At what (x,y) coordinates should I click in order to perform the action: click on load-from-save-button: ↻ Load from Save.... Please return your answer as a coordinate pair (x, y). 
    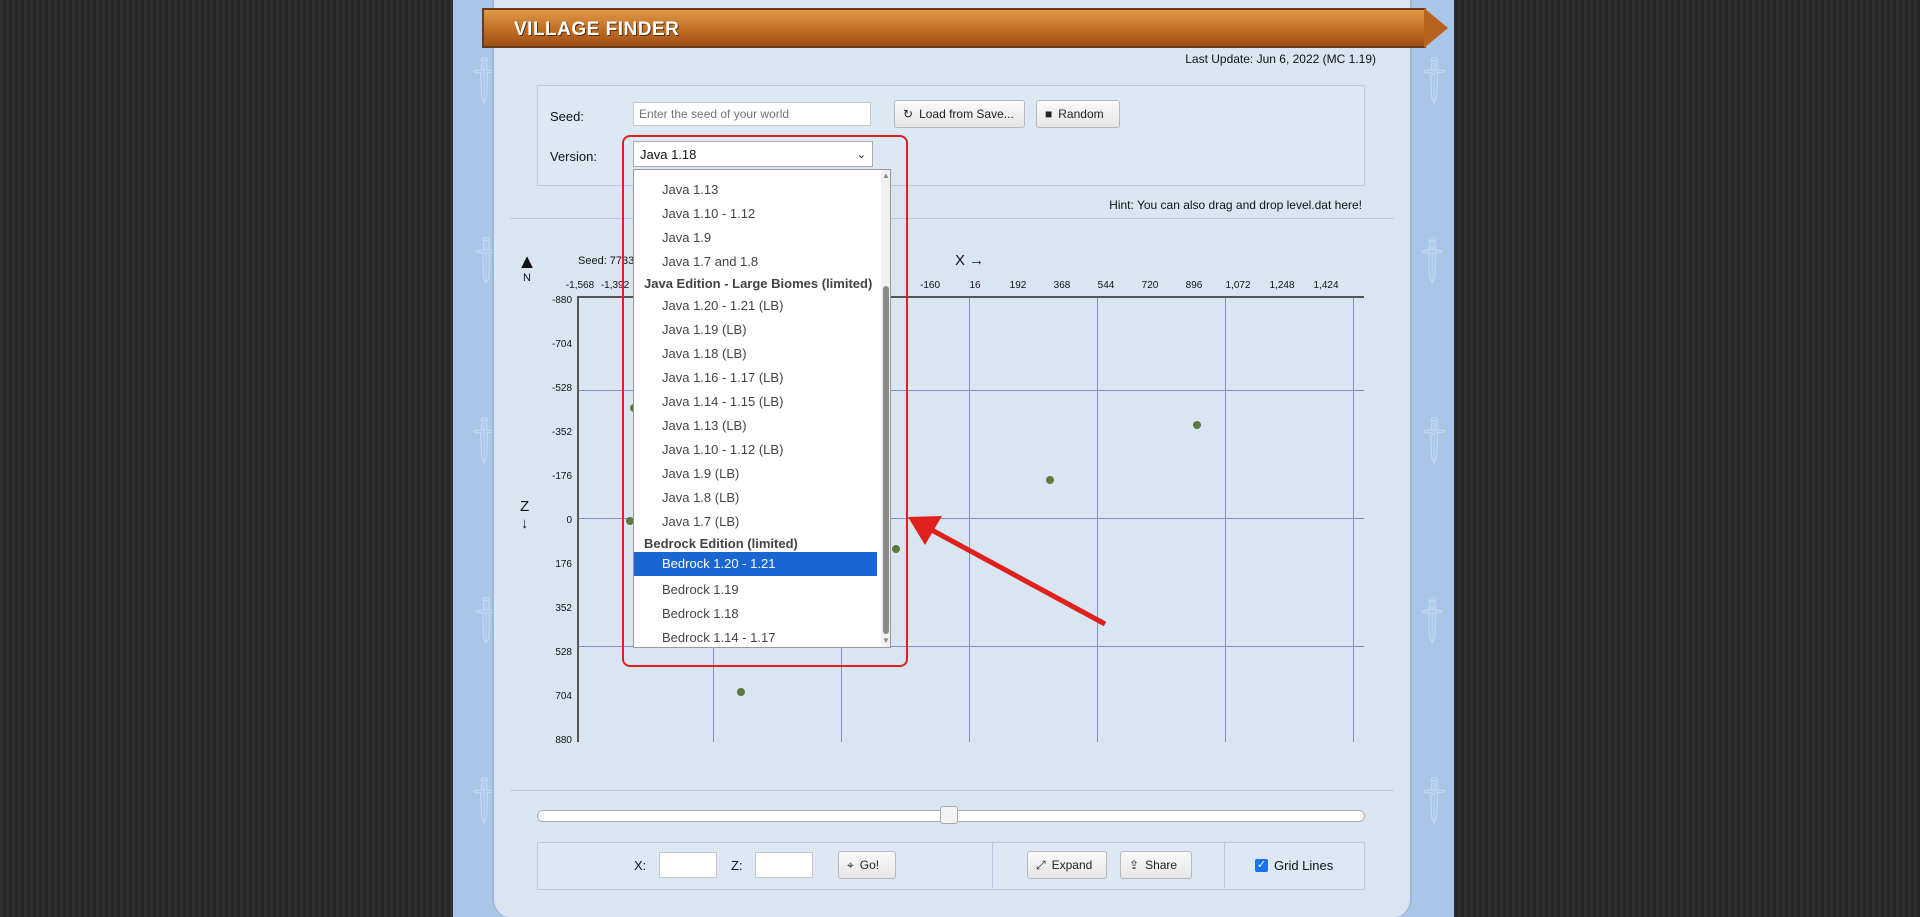
    Looking at the image, I should click on (959, 114).